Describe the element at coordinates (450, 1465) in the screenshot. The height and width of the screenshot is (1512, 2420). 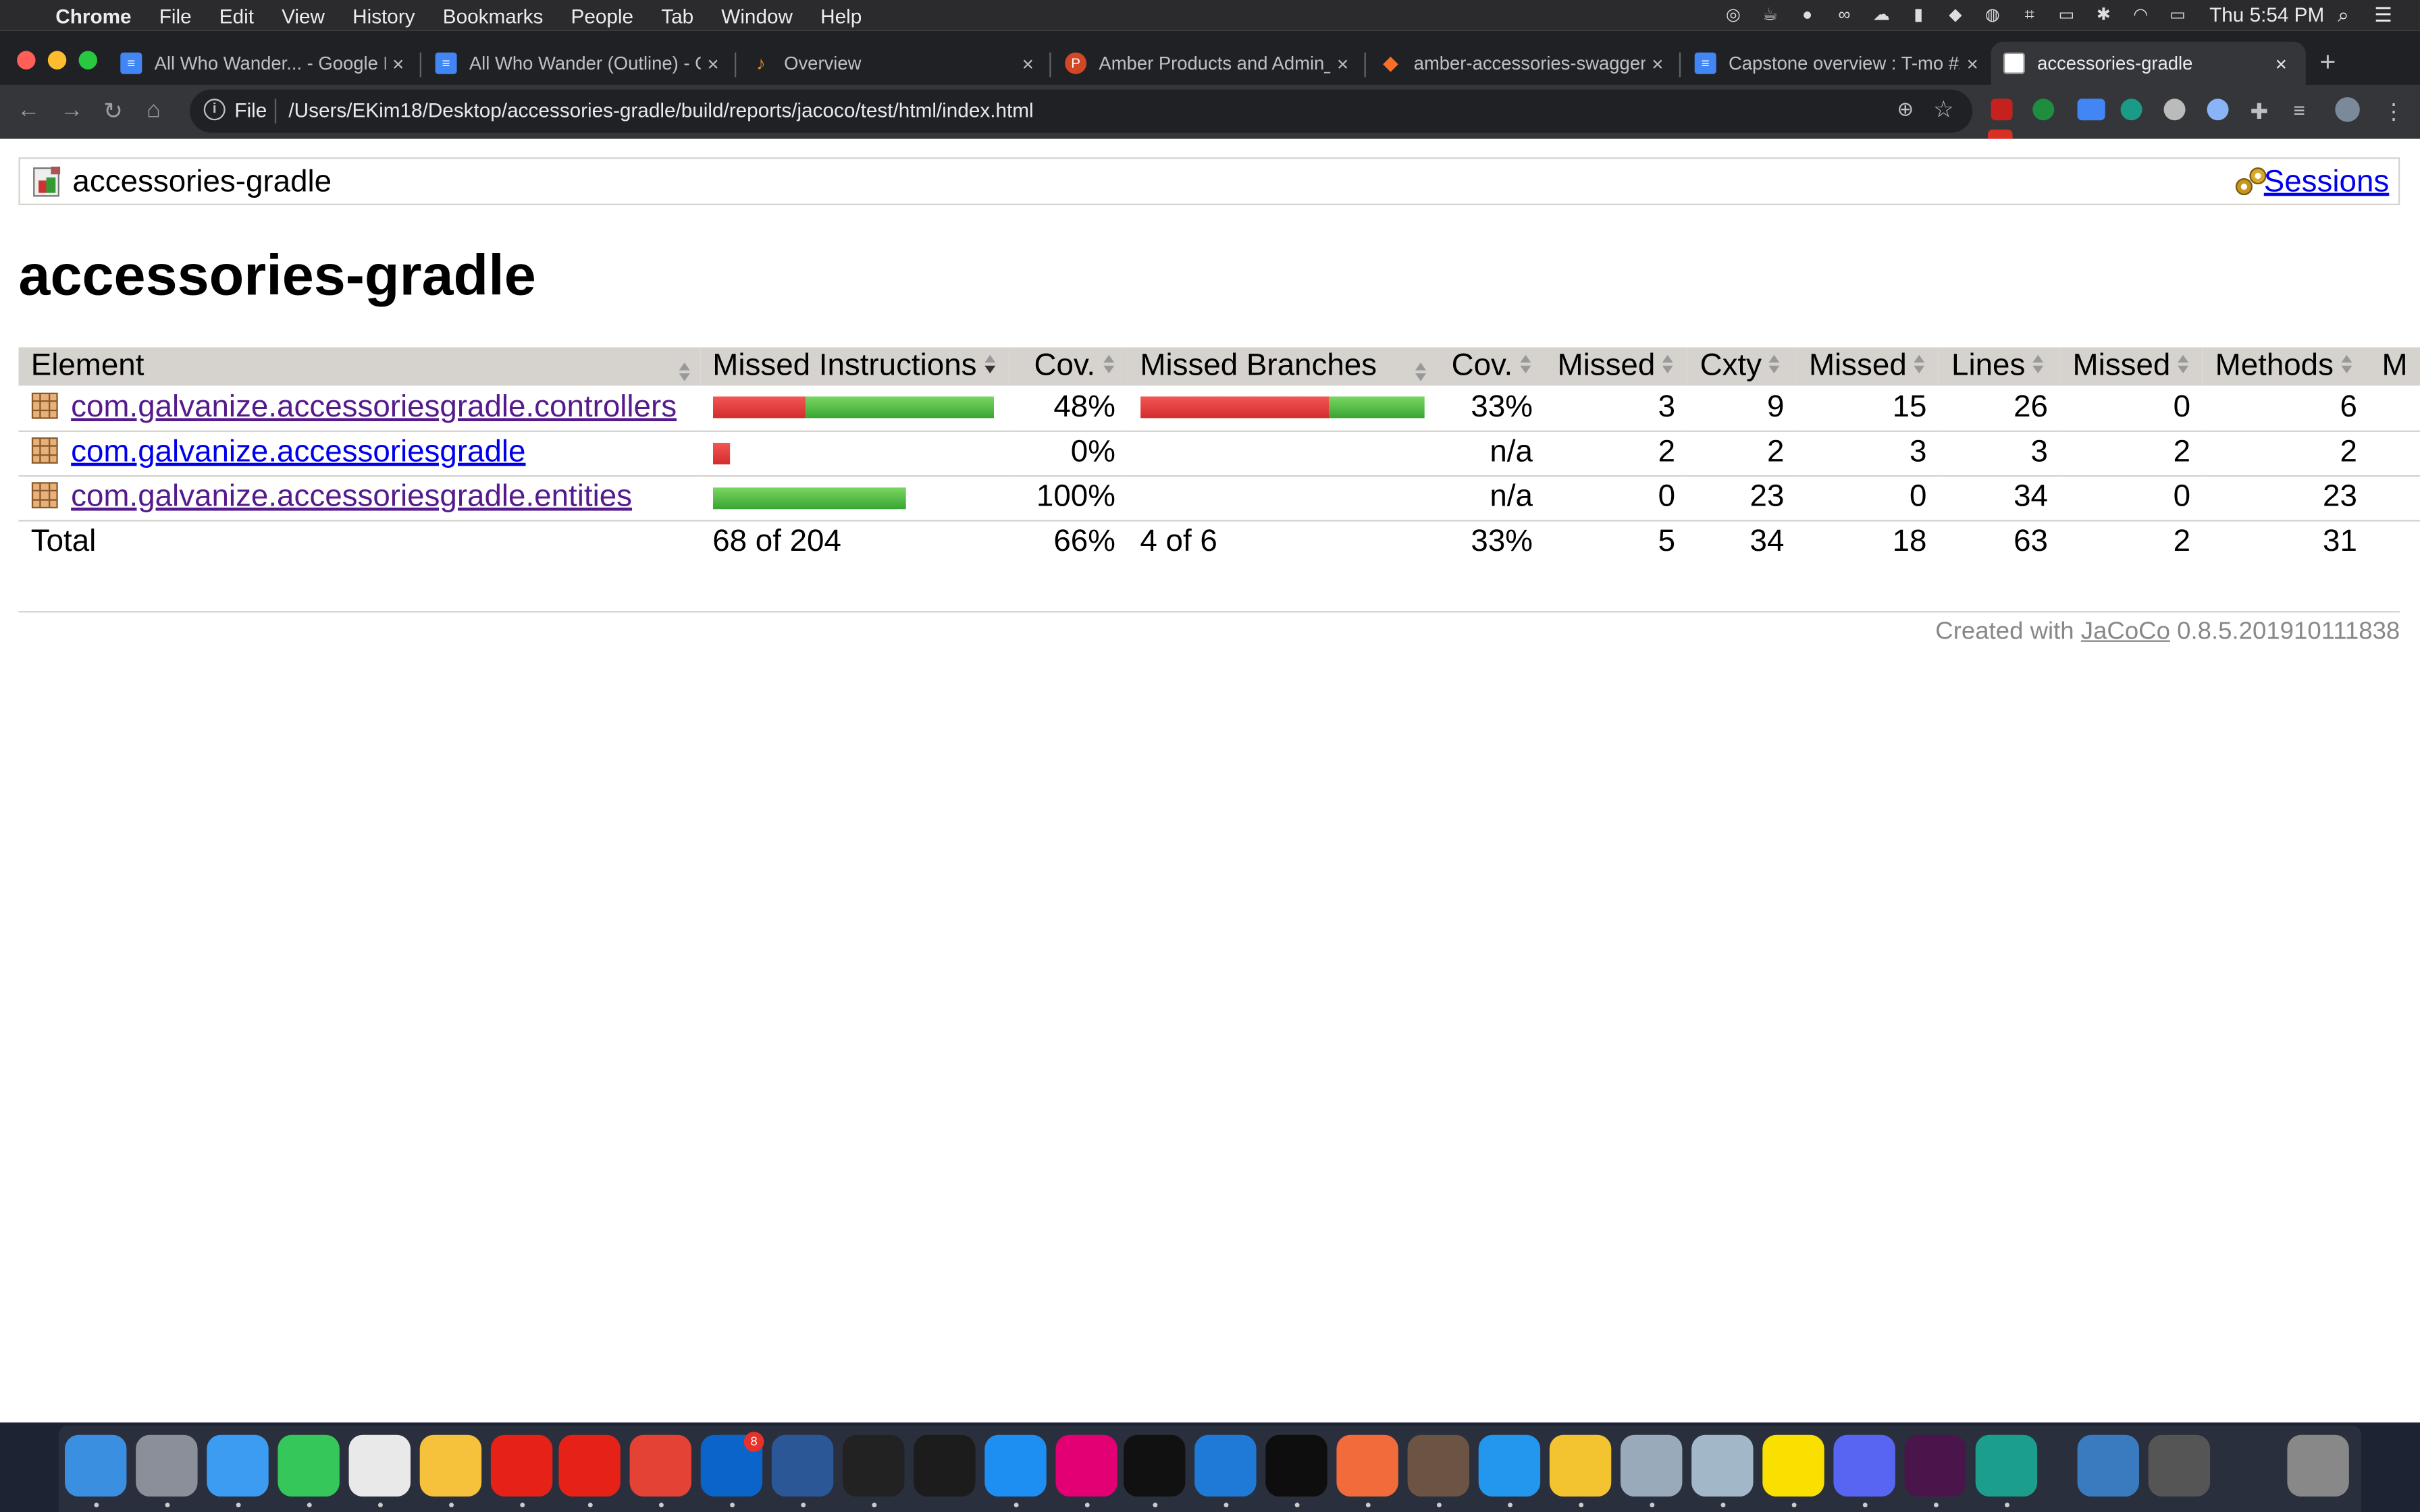
I see `dock-keep-icon` at that location.